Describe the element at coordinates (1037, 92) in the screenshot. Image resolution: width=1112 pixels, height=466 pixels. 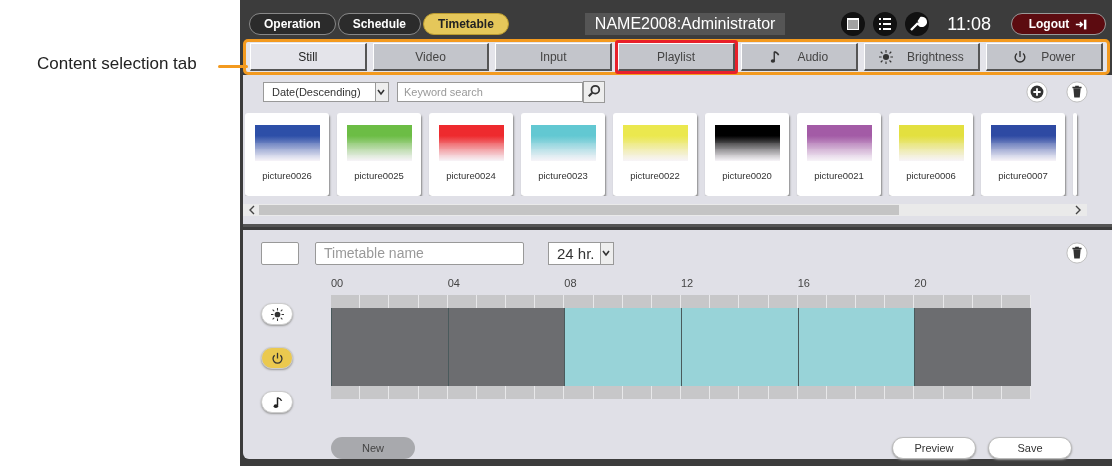
I see `add-icon` at that location.